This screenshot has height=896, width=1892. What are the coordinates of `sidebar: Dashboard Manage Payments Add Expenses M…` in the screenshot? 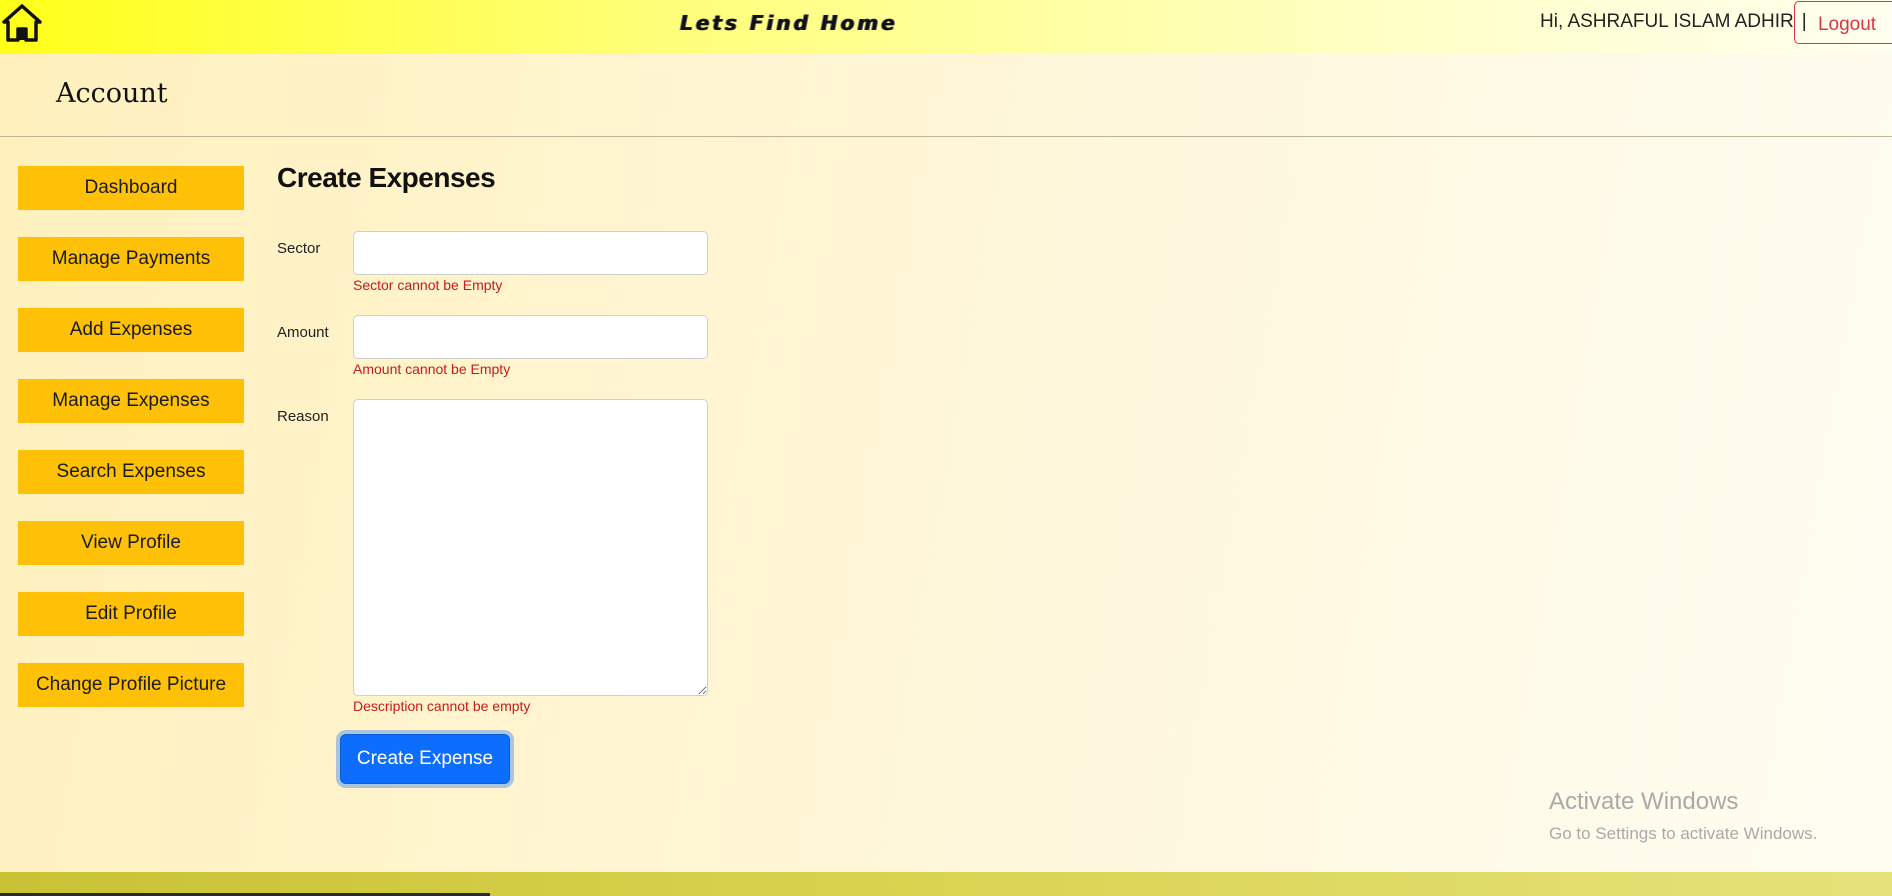 It's located at (131, 450).